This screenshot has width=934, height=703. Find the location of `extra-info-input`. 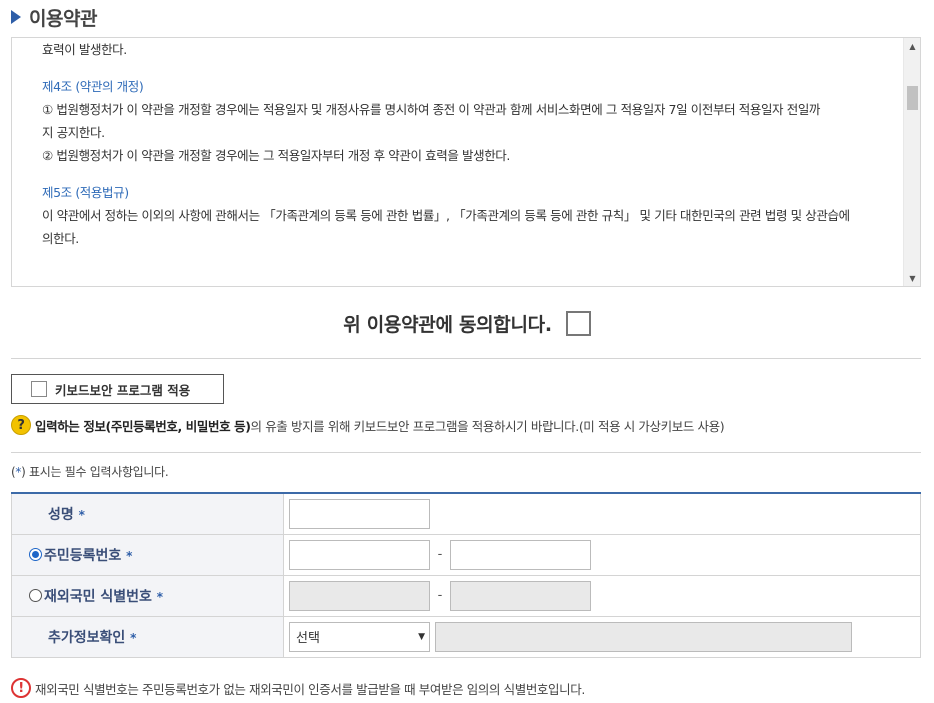

extra-info-input is located at coordinates (643, 636).